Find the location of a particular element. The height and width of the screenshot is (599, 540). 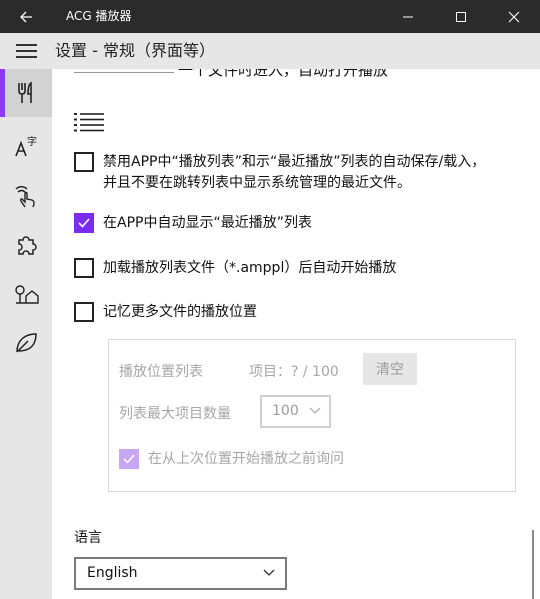

sidebar-item-gesture is located at coordinates (26, 196).